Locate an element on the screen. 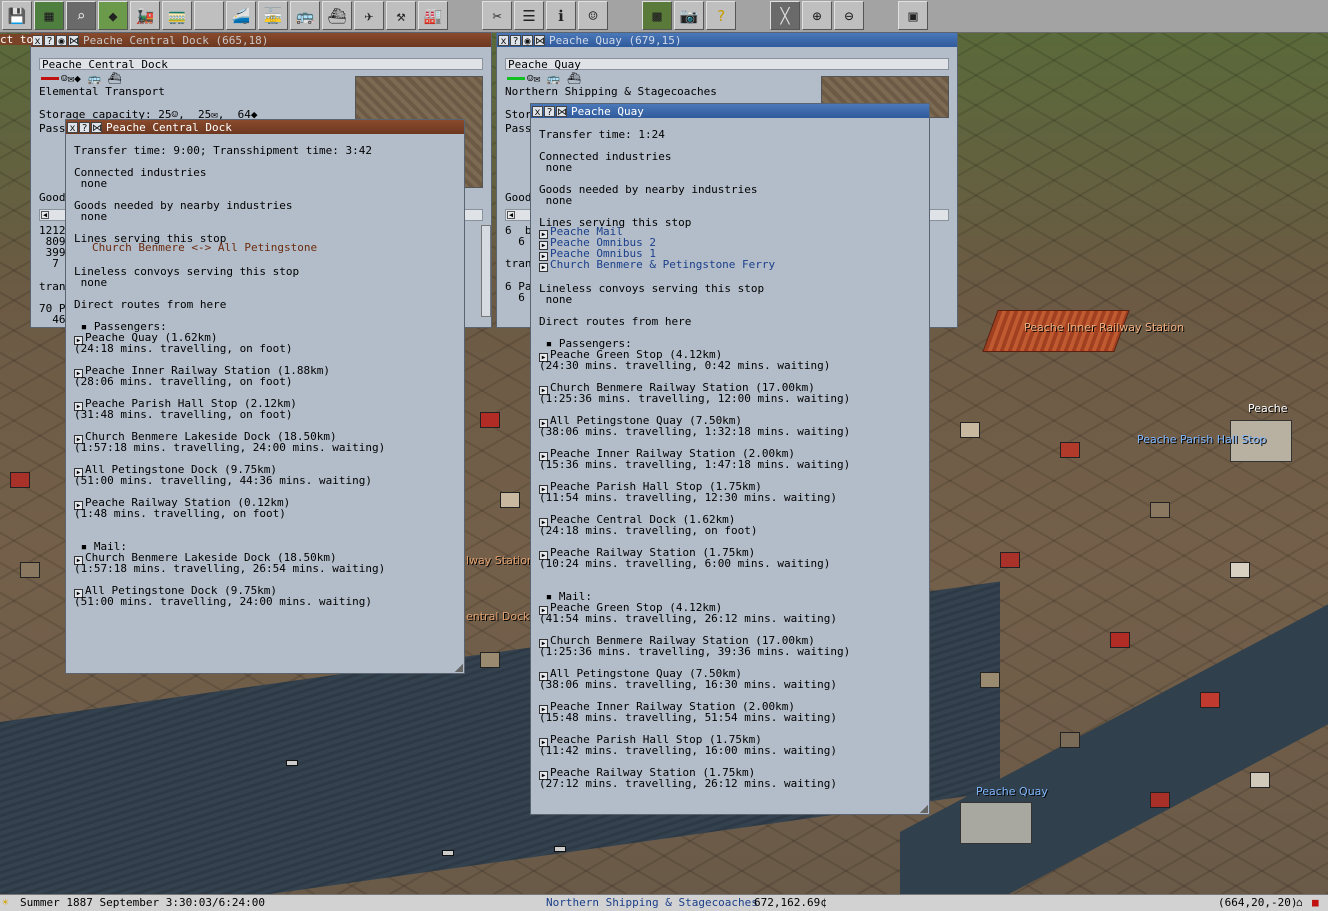 The width and height of the screenshot is (1328, 911). cargo-icons: ☺✉ 🚌 ⛴ is located at coordinates (554, 78).